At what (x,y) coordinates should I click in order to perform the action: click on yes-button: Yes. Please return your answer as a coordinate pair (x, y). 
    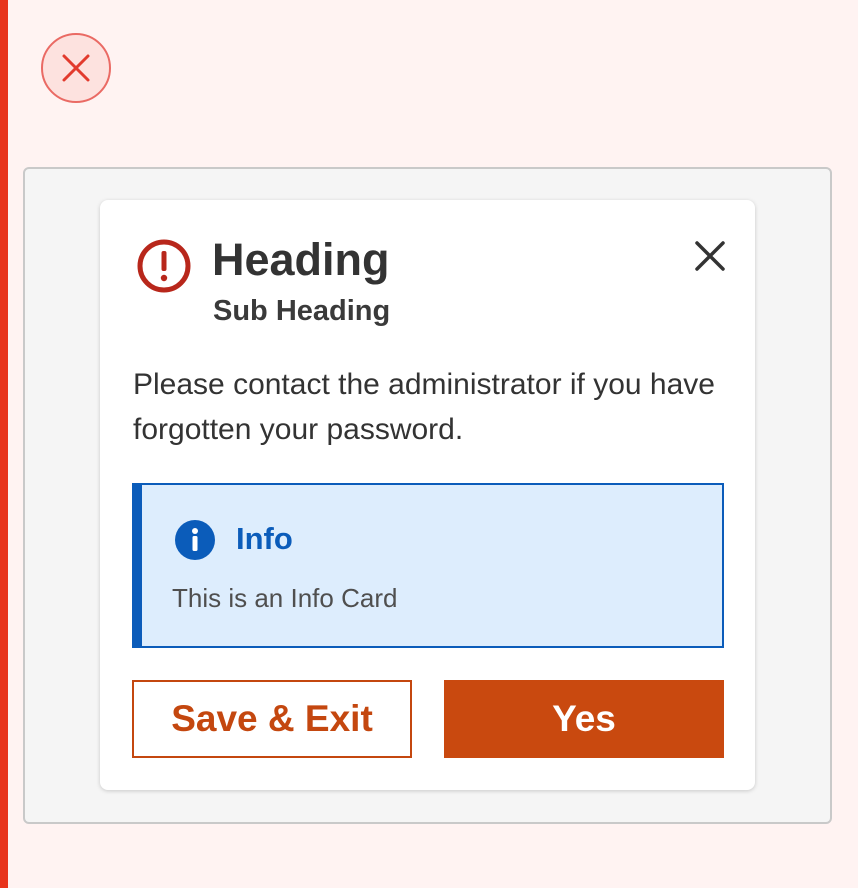
    Looking at the image, I should click on (584, 719).